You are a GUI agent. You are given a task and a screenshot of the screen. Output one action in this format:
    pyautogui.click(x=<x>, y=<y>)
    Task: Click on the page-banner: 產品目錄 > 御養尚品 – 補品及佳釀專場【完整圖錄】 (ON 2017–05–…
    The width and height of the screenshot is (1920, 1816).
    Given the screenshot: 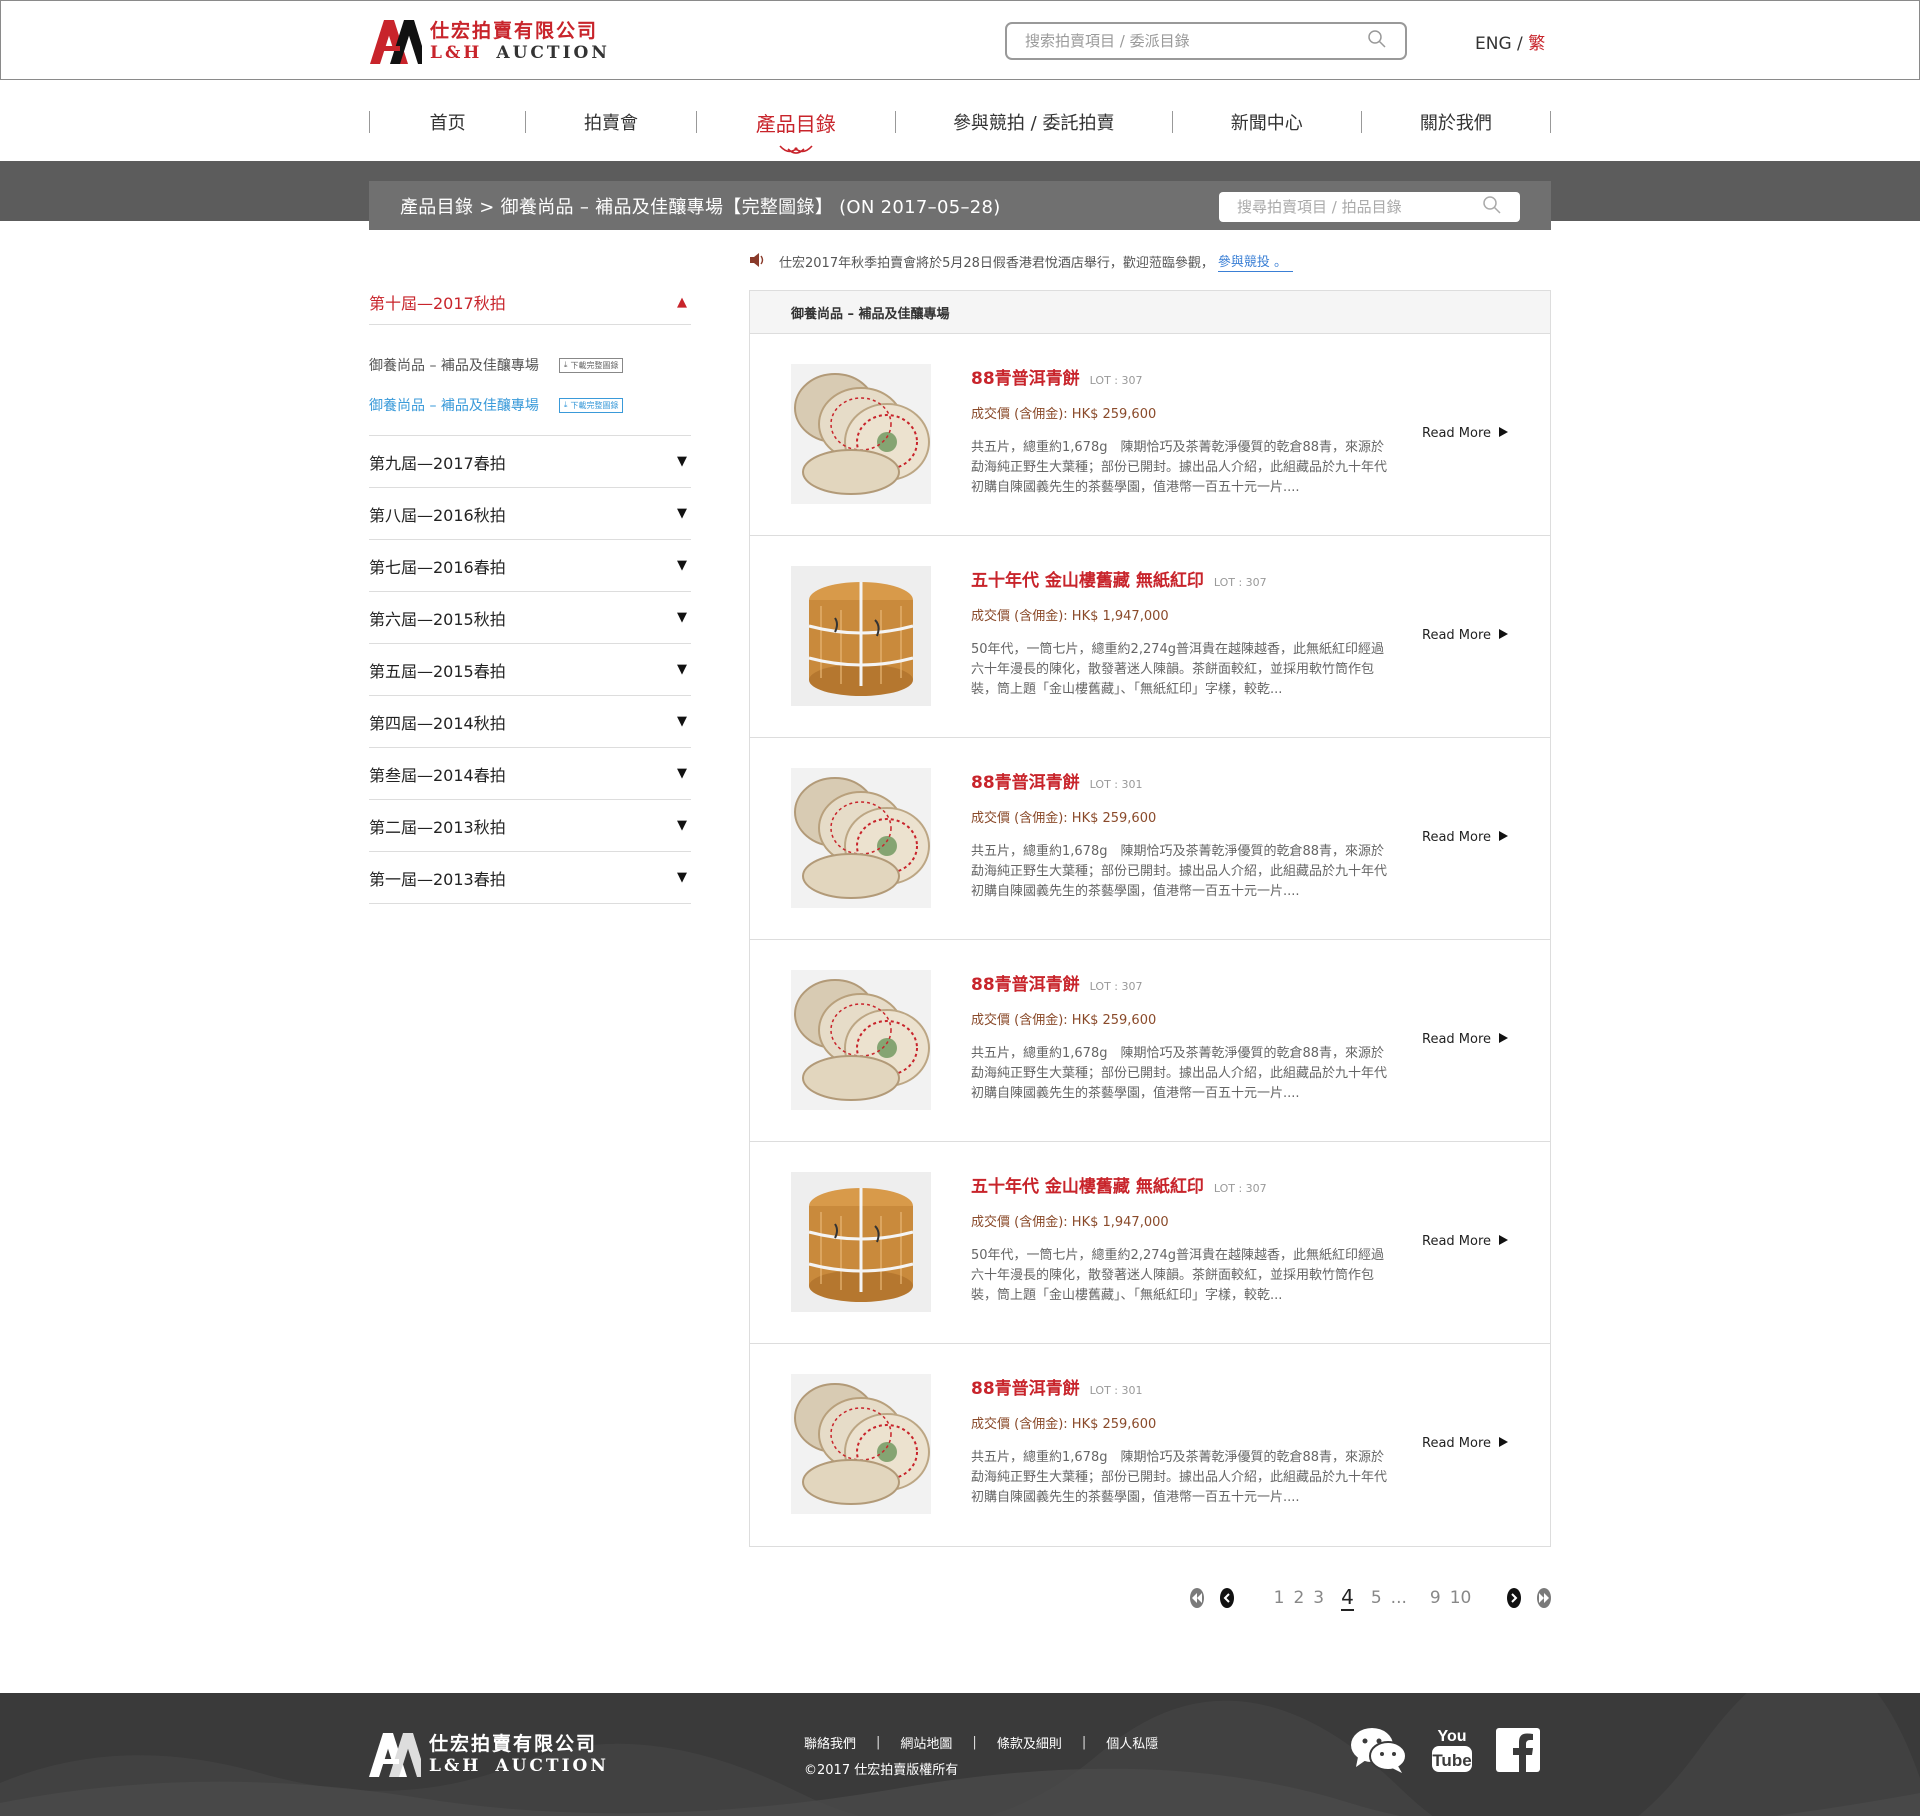 What is the action you would take?
    pyautogui.click(x=960, y=205)
    